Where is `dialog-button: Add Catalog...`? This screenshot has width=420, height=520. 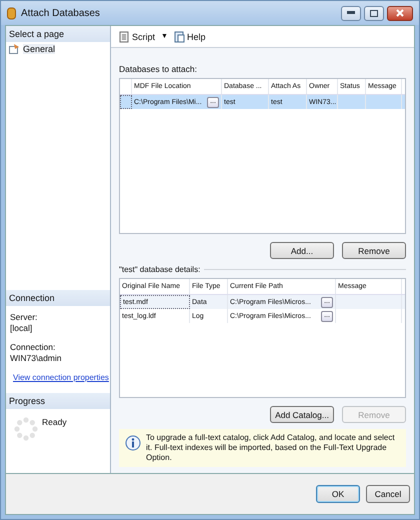
dialog-button: Add Catalog... is located at coordinates (302, 414).